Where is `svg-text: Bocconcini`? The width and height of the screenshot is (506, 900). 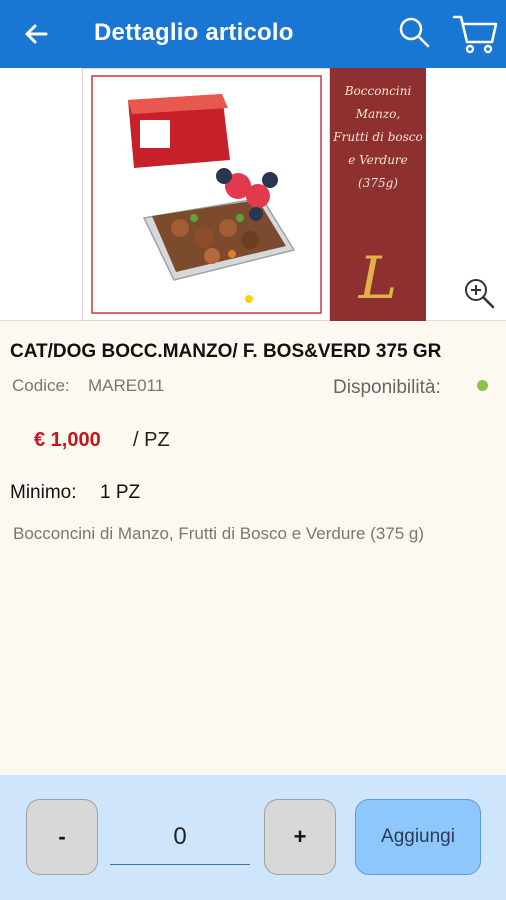
svg-text: Bocconcini is located at coordinates (378, 91).